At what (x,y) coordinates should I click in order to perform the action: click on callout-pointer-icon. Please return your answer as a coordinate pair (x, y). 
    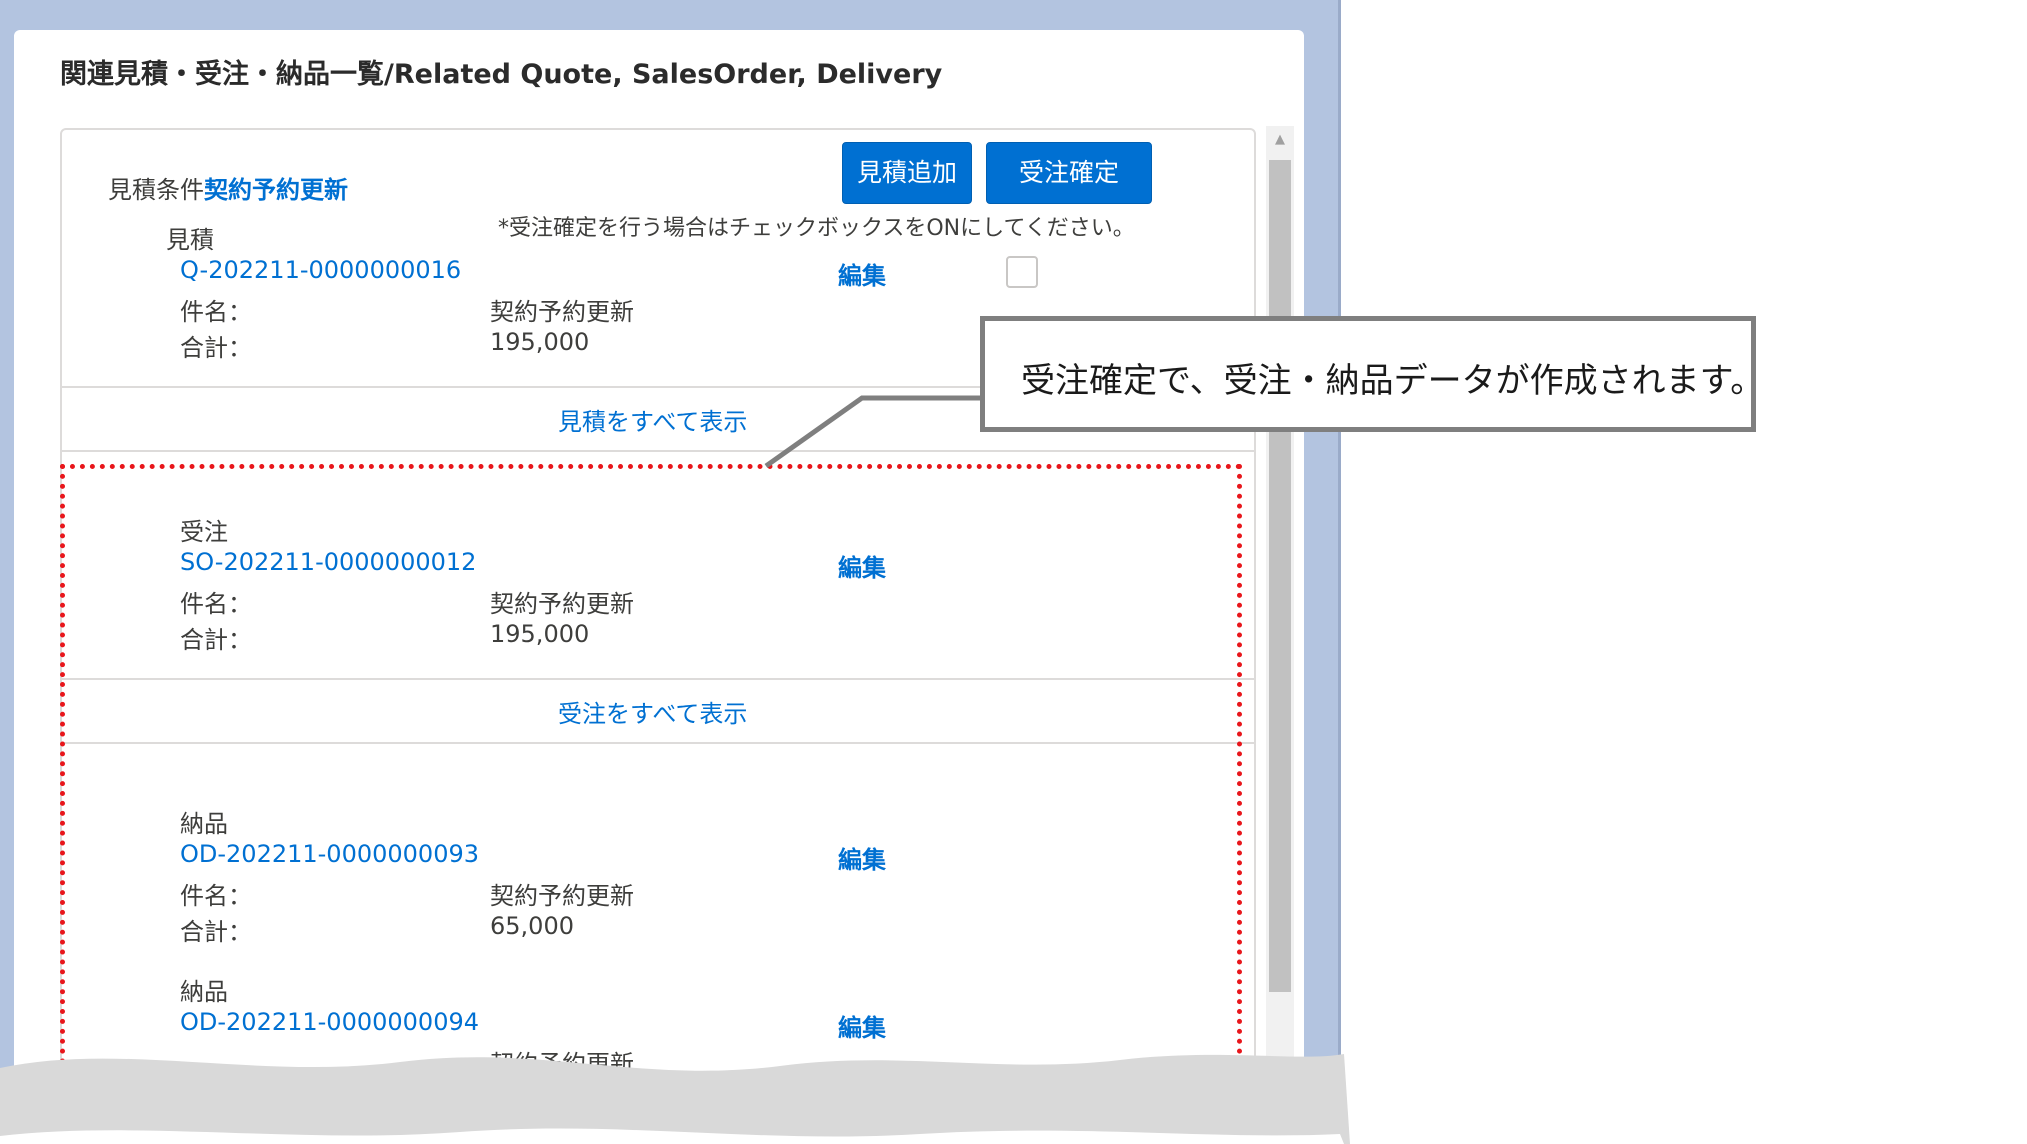
    Looking at the image, I should click on (872, 432).